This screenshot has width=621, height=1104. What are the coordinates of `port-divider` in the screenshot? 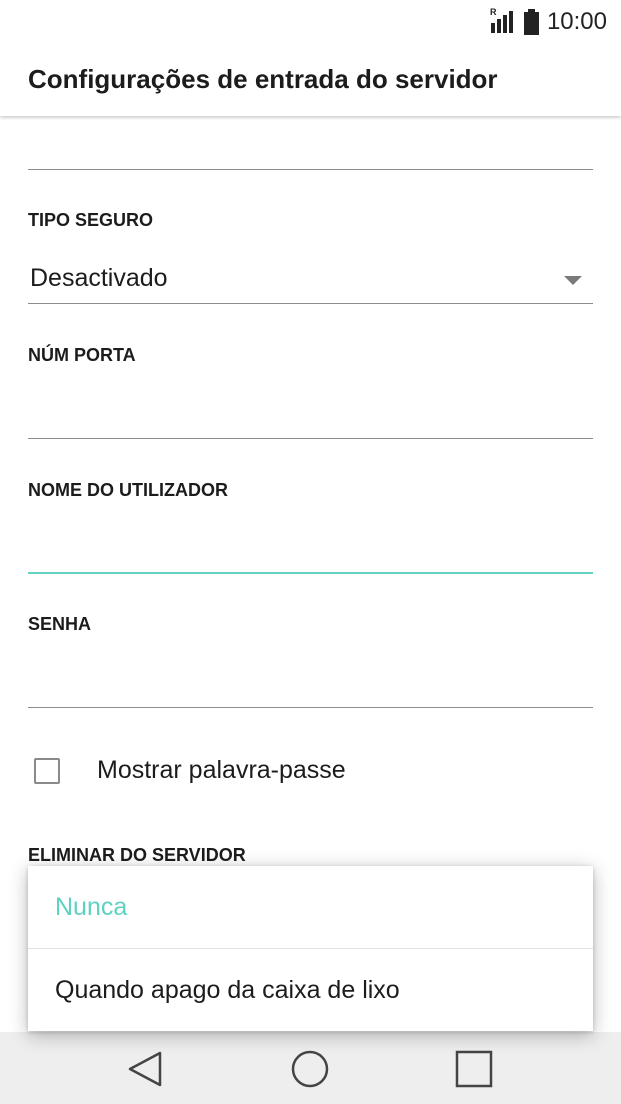 It's located at (310, 438).